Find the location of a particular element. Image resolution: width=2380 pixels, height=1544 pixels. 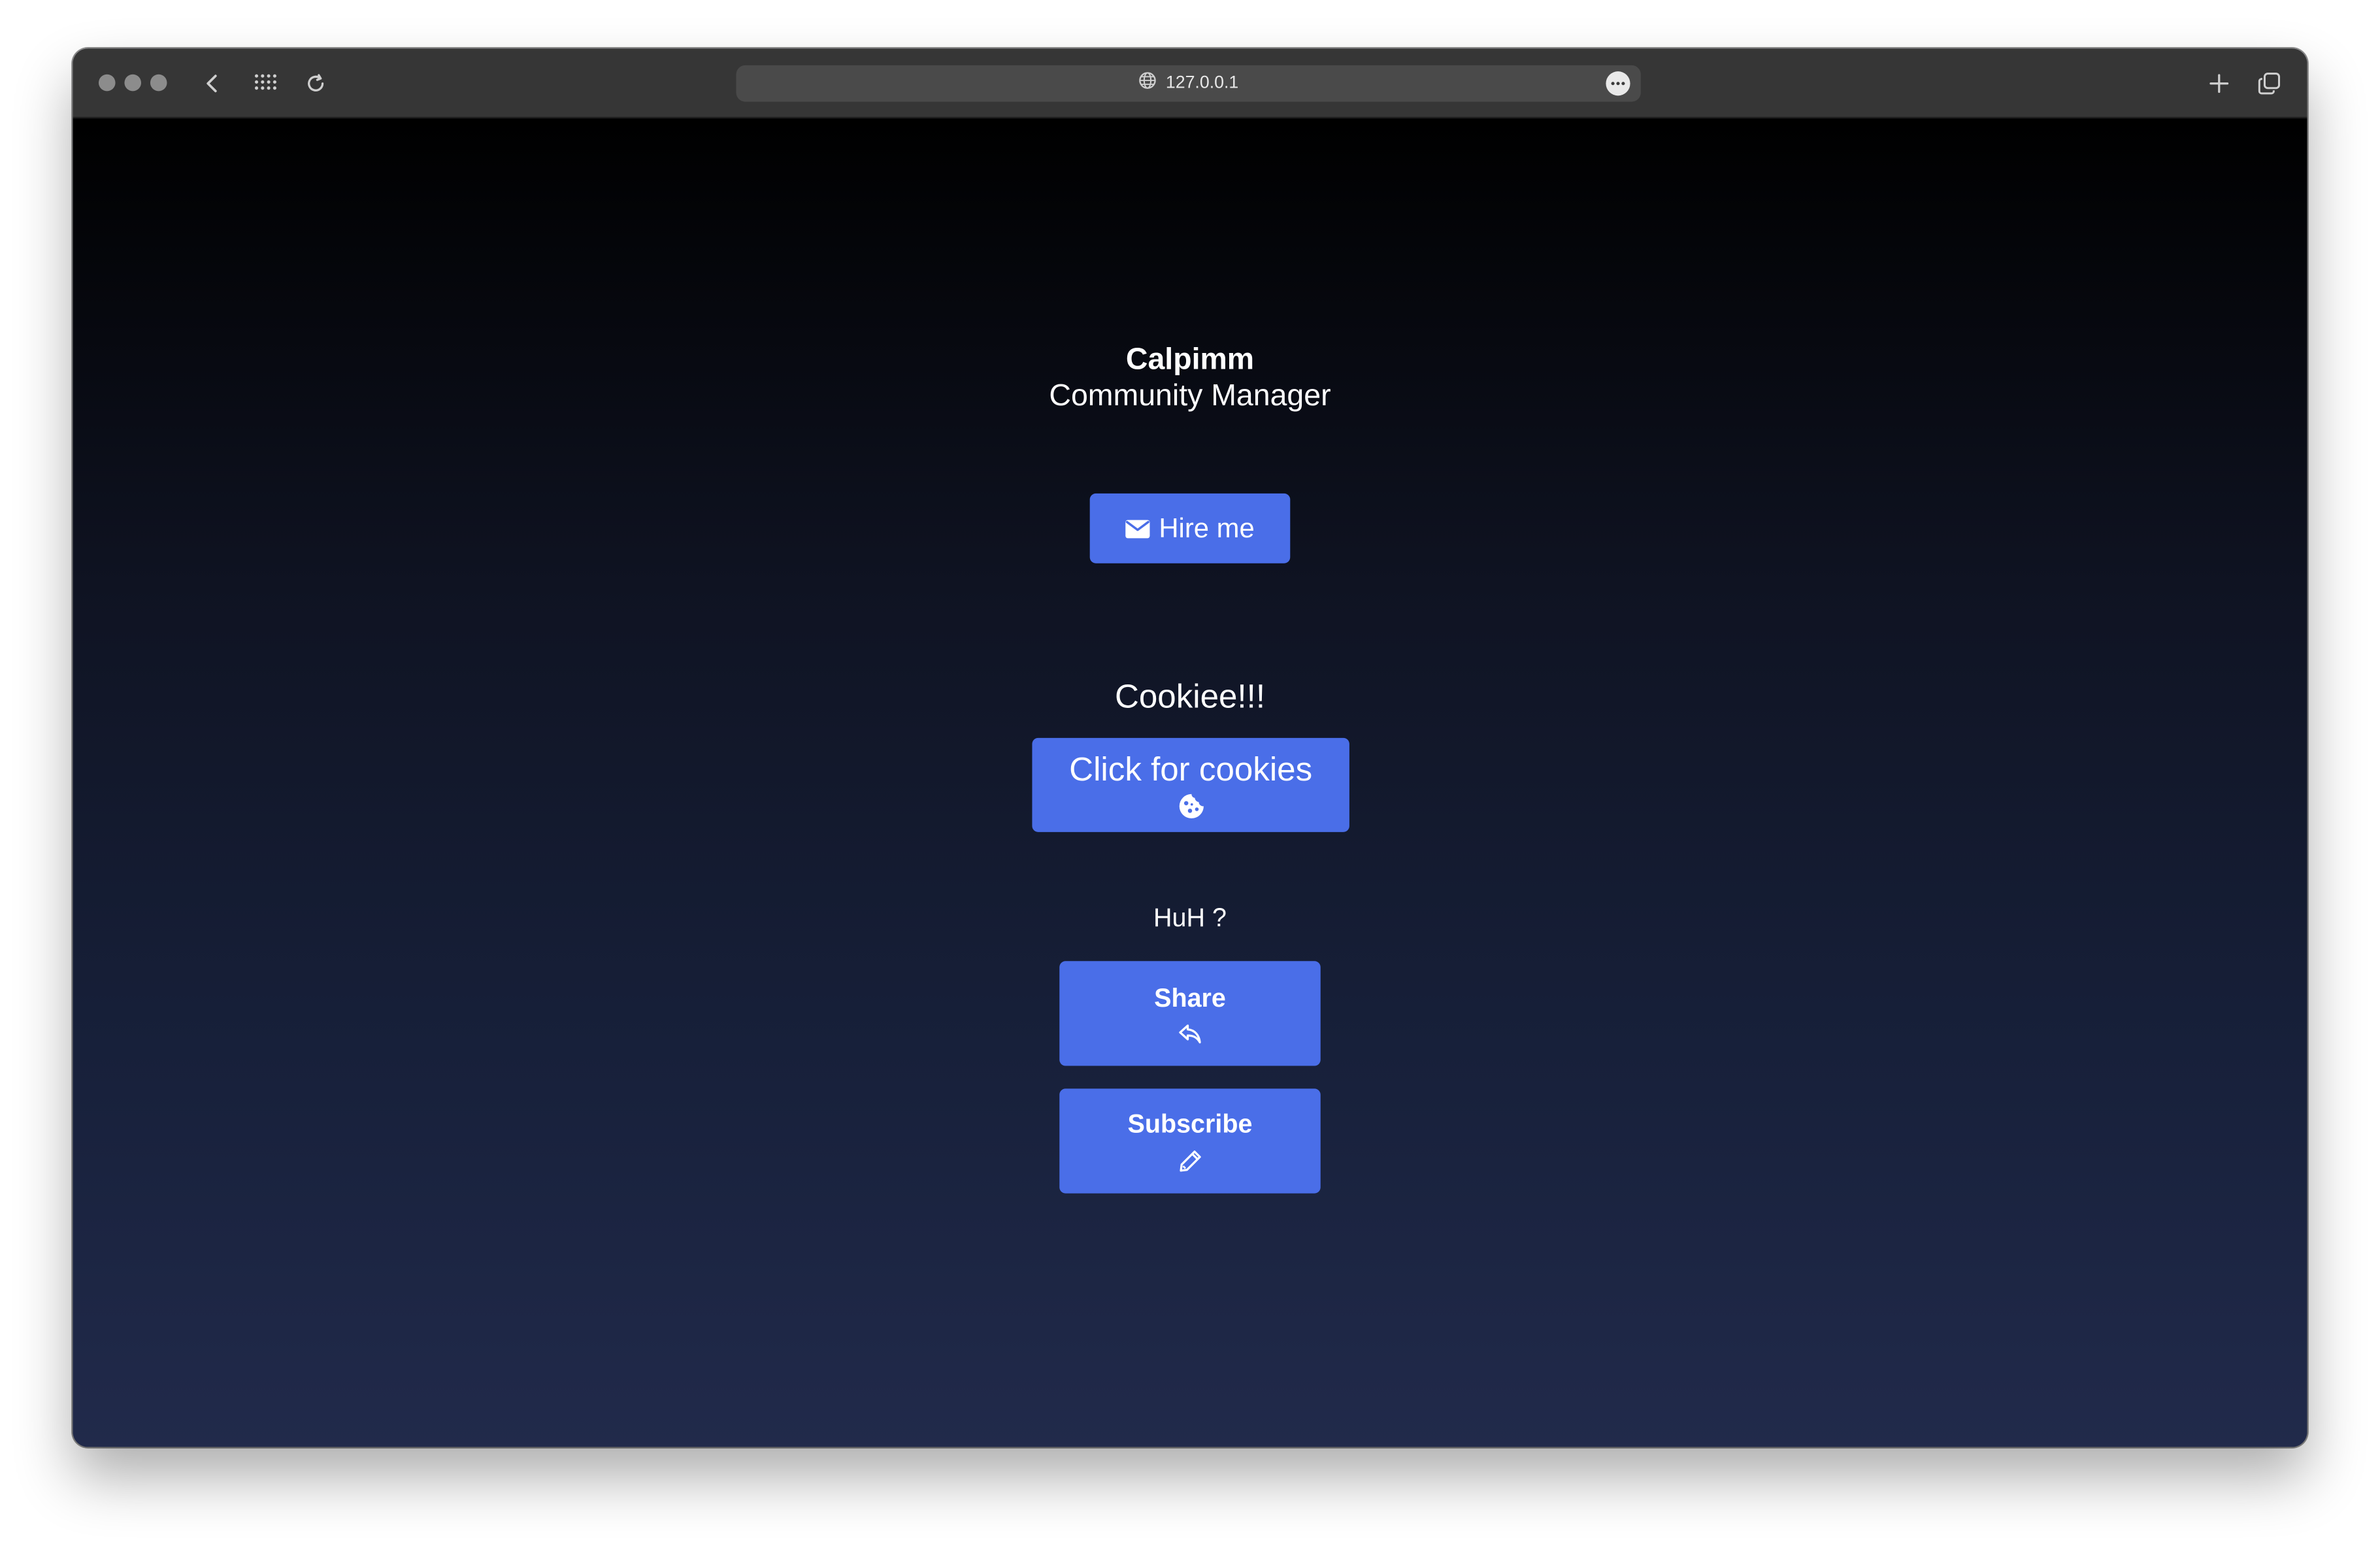

more-icon is located at coordinates (1618, 84).